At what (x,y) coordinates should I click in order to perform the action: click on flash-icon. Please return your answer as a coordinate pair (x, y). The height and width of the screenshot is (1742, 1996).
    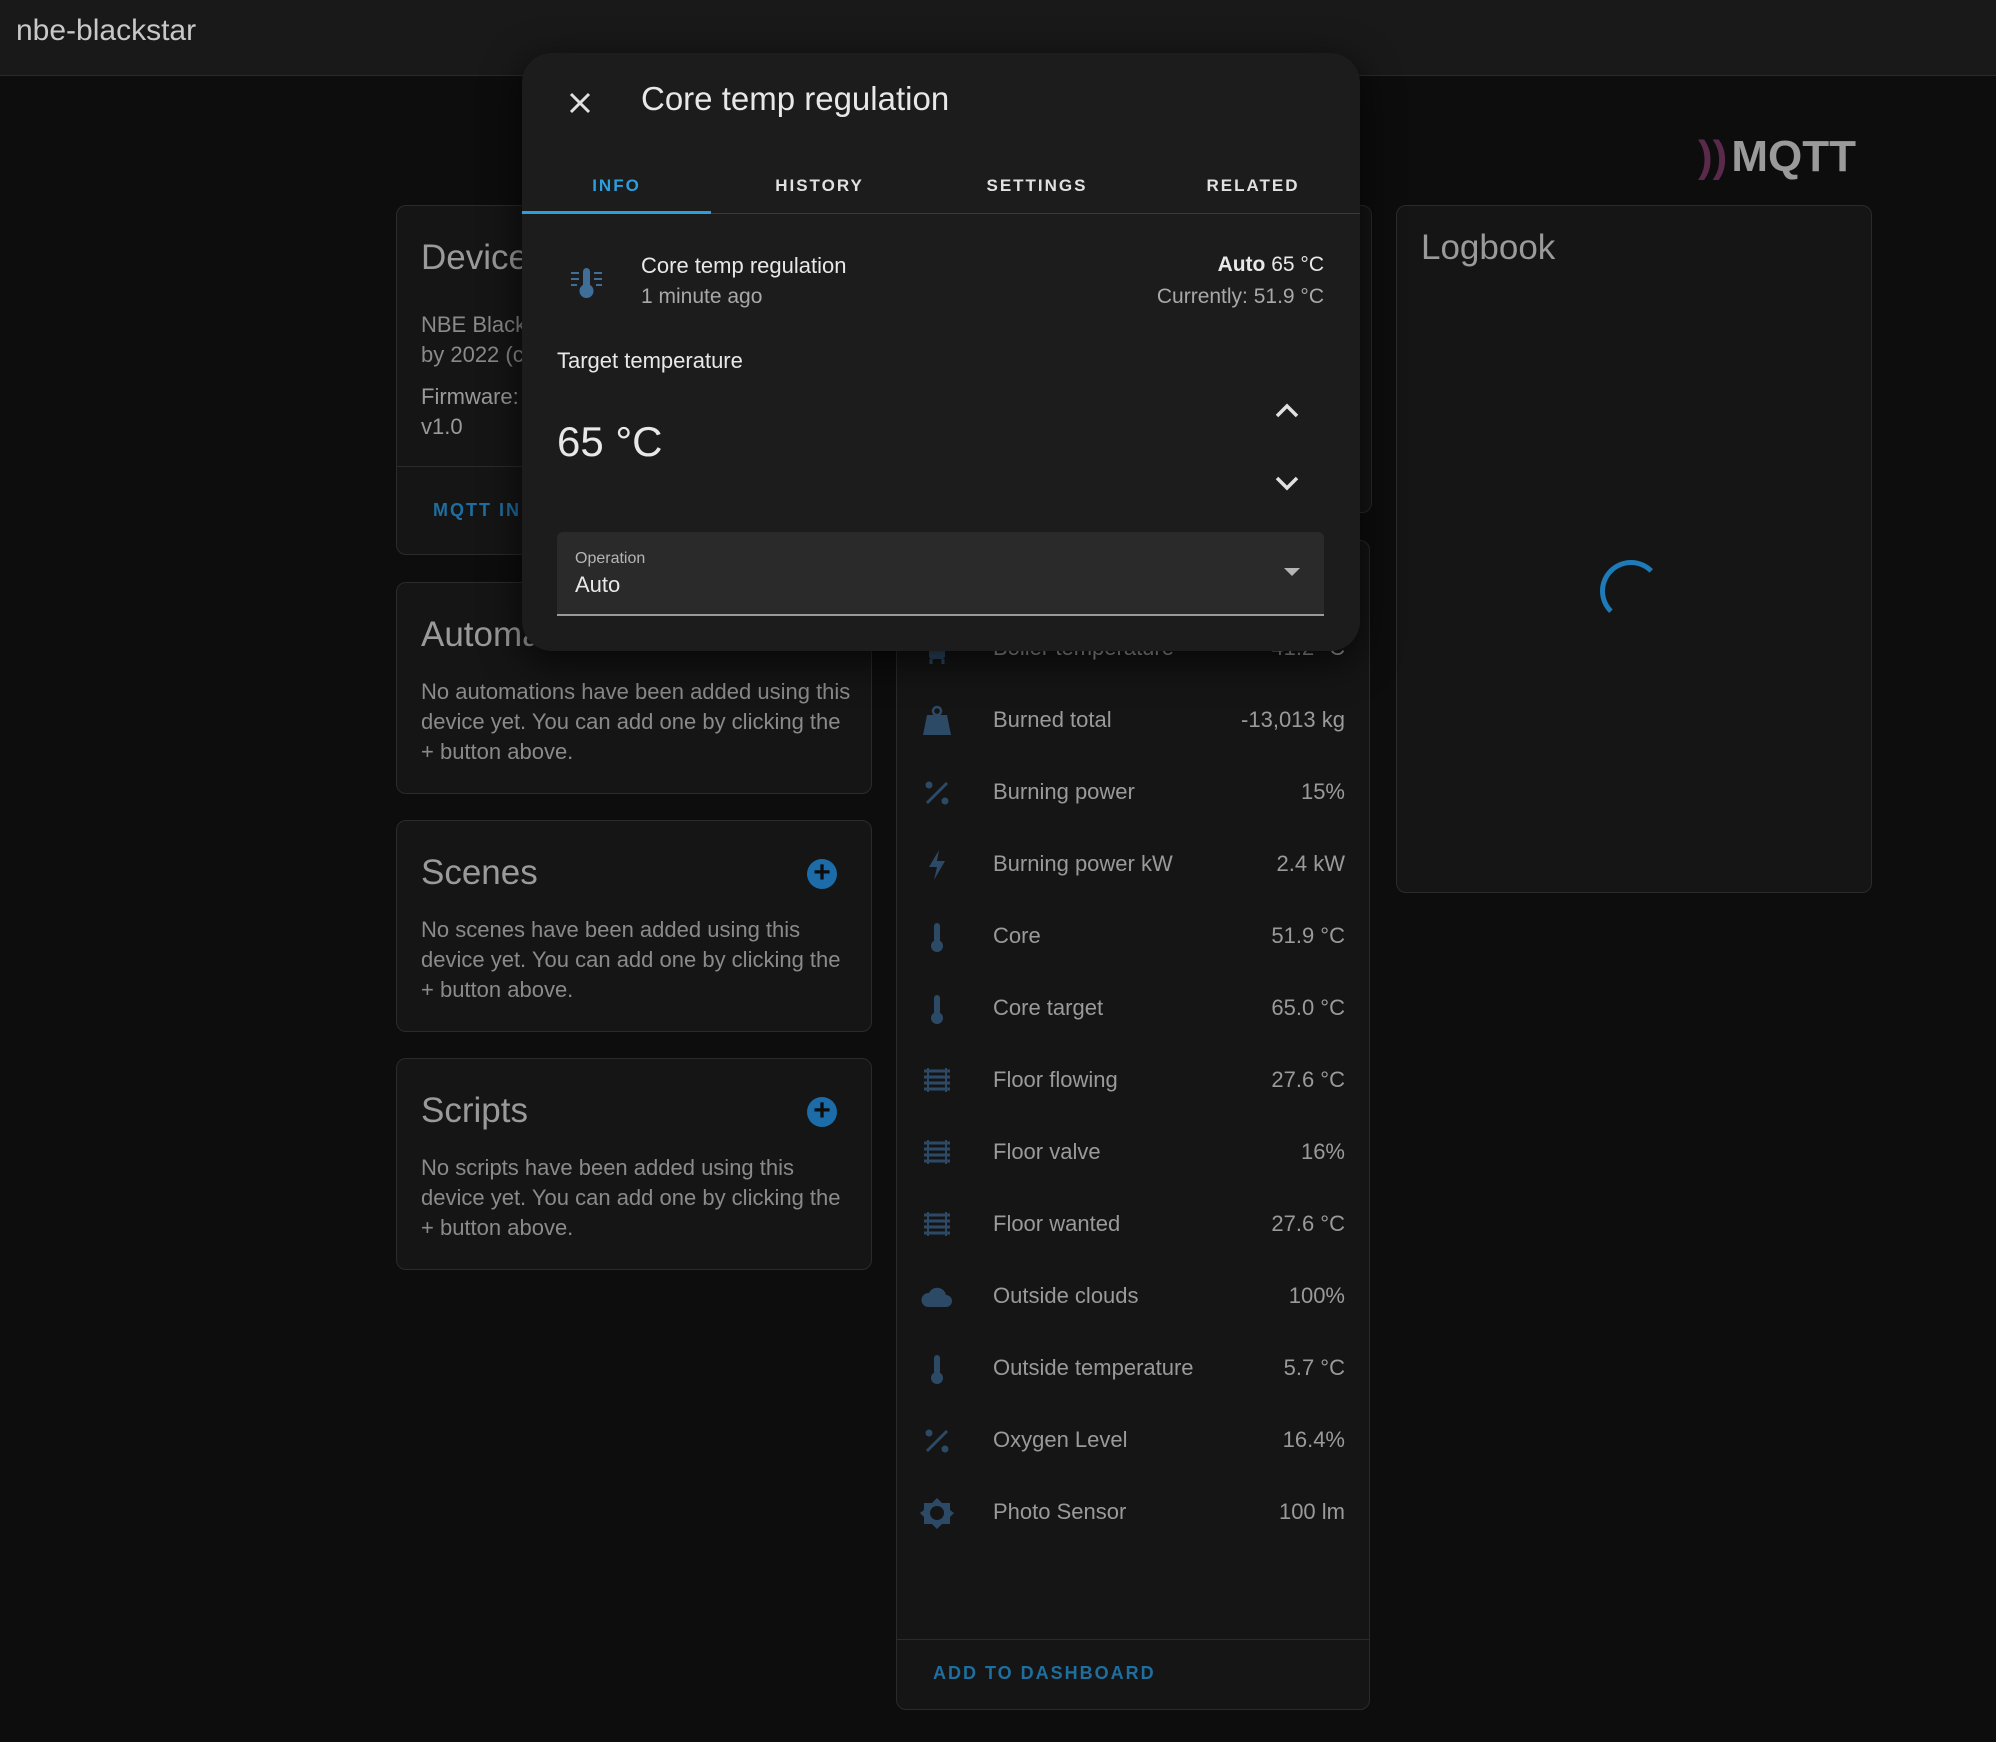
    Looking at the image, I should click on (937, 865).